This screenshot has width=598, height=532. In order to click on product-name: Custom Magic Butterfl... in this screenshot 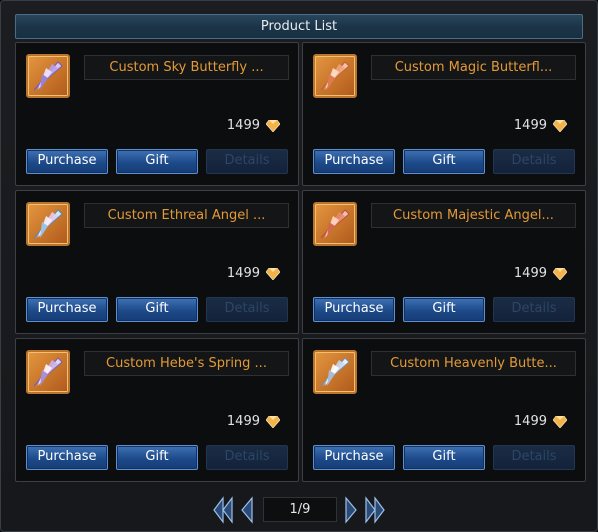, I will do `click(473, 67)`.